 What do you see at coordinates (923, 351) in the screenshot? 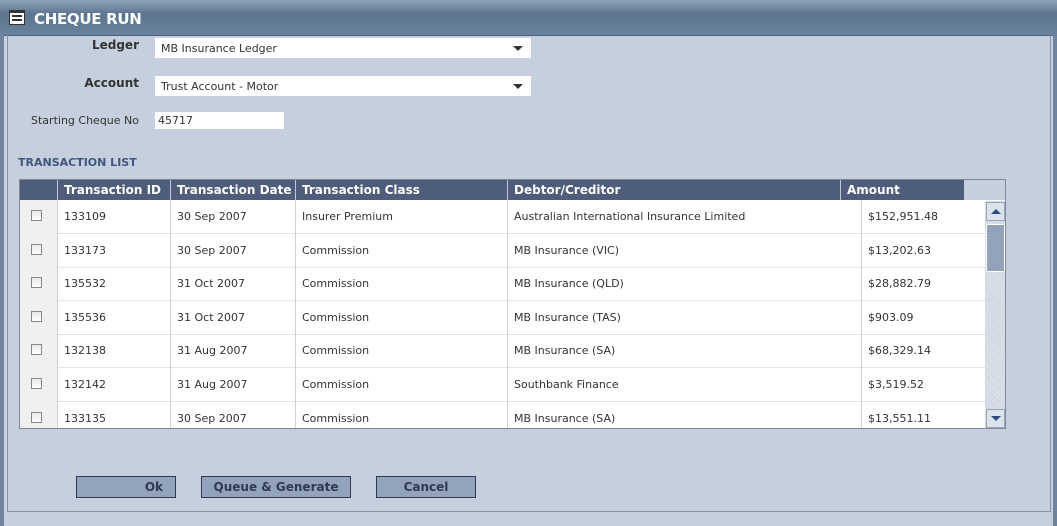
I see `cell-amount: $68,329.14` at bounding box center [923, 351].